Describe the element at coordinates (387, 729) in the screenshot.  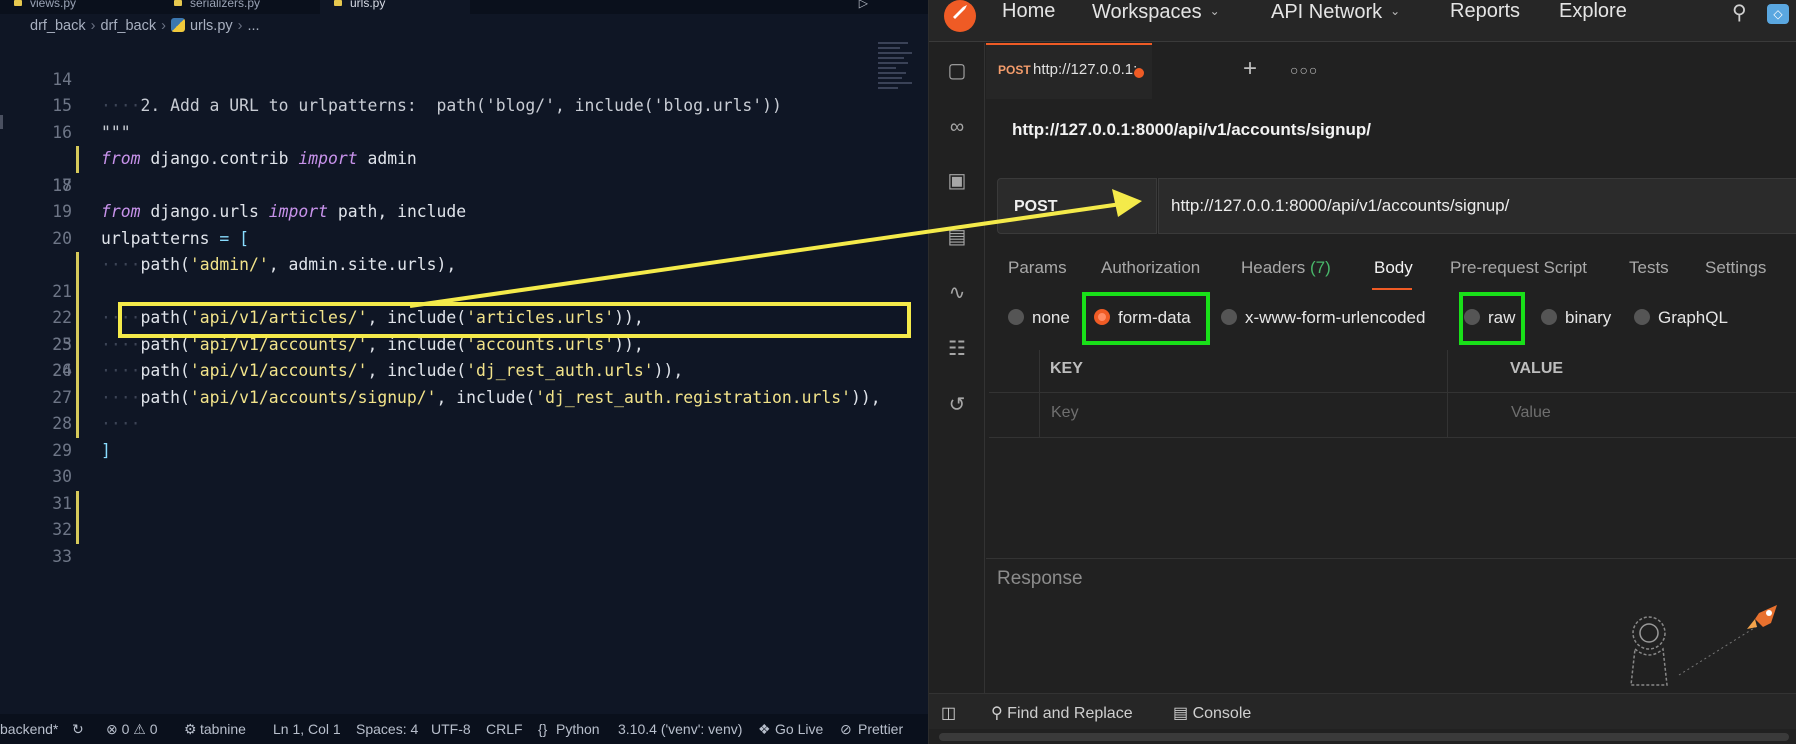
I see `indent-setting: Spaces: 4` at that location.